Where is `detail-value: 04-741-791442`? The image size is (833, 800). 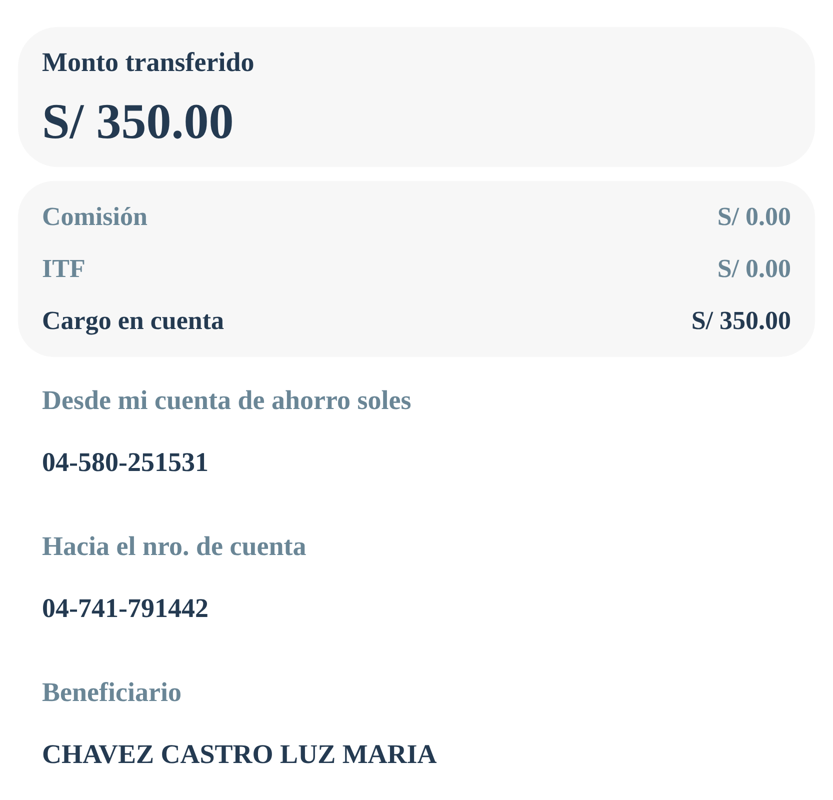
detail-value: 04-741-791442 is located at coordinates (125, 608).